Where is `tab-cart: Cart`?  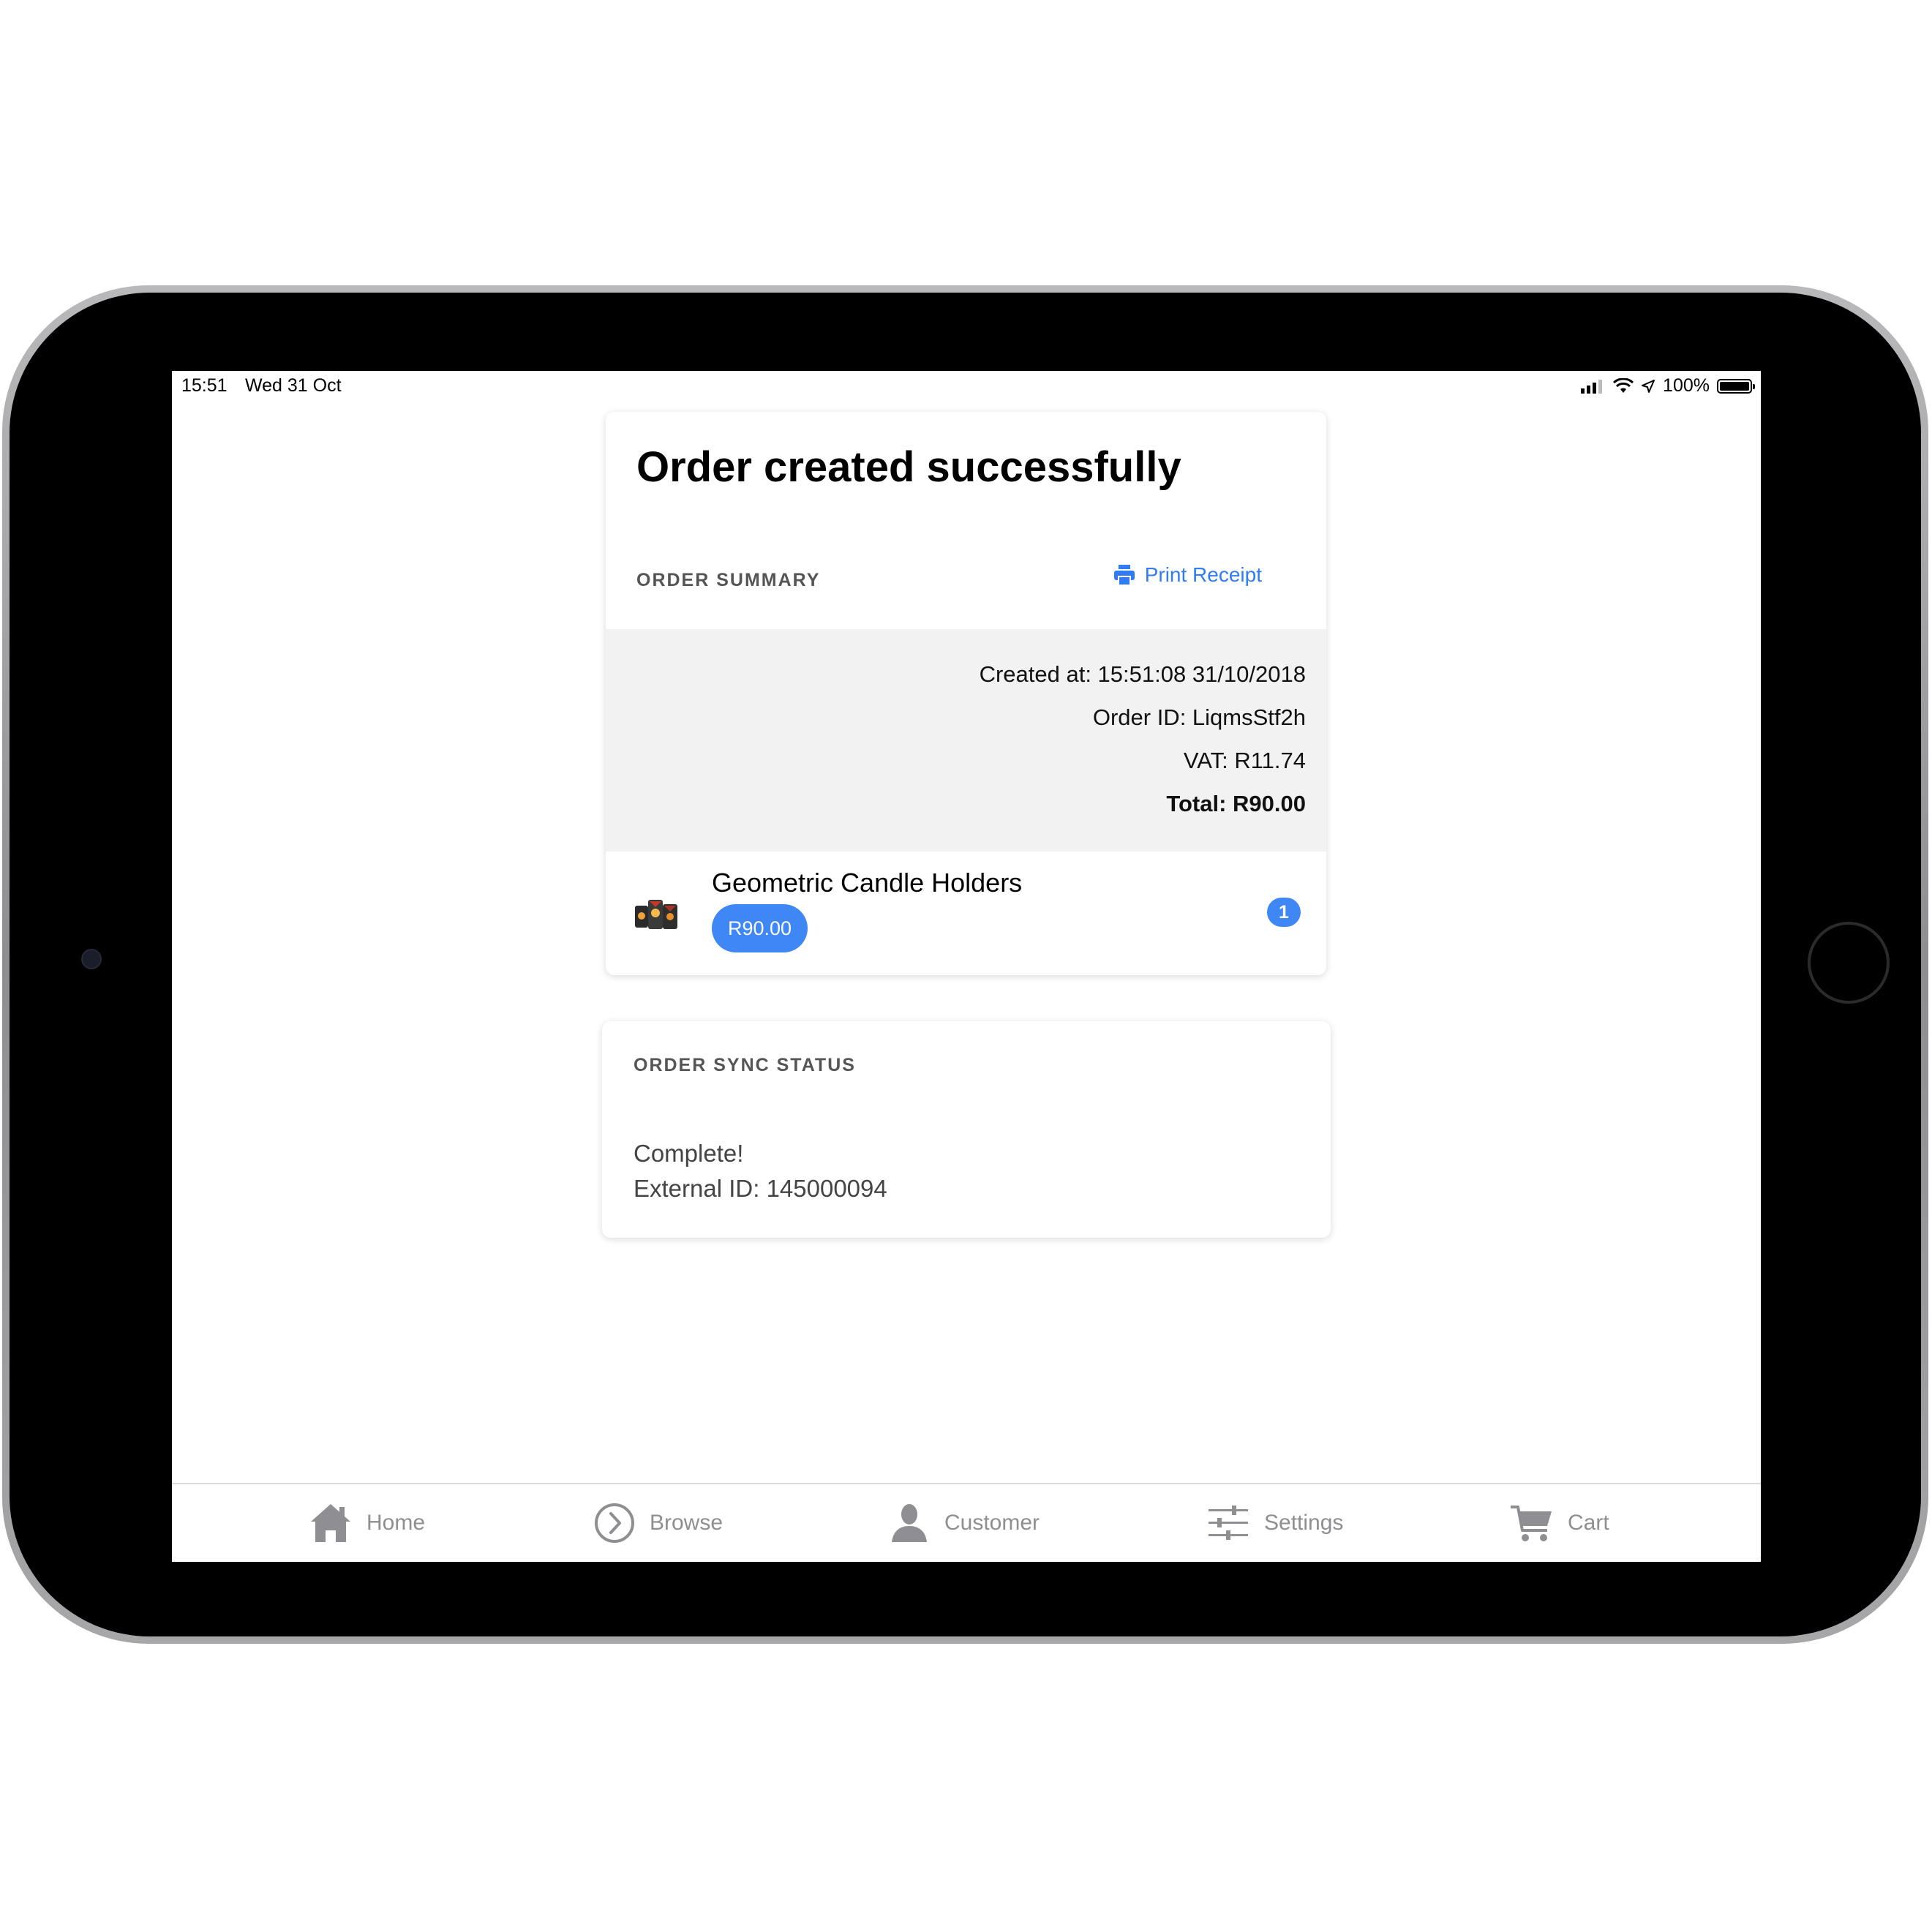
tab-cart: Cart is located at coordinates (1559, 1523).